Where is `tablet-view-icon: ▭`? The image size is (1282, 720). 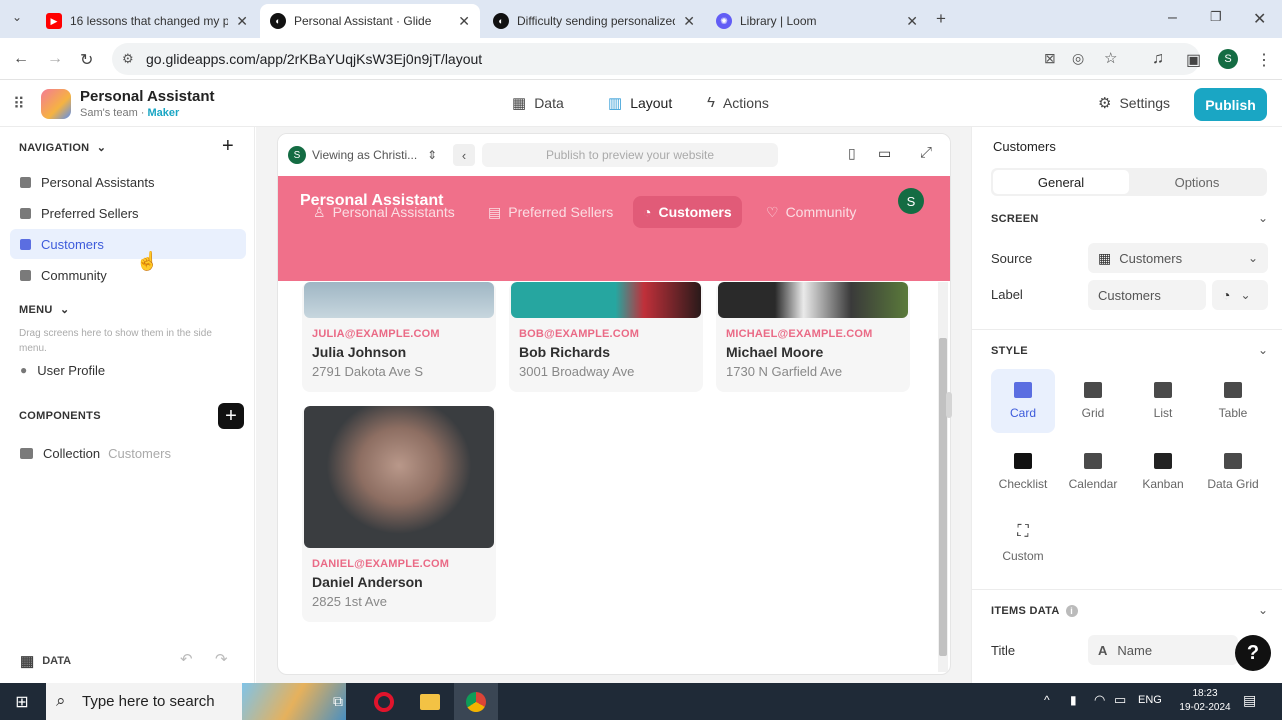 tablet-view-icon: ▭ is located at coordinates (884, 153).